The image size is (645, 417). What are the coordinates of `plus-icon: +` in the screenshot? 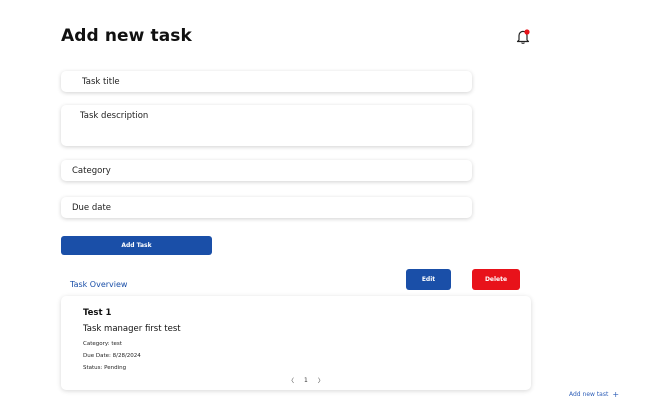 It's located at (616, 394).